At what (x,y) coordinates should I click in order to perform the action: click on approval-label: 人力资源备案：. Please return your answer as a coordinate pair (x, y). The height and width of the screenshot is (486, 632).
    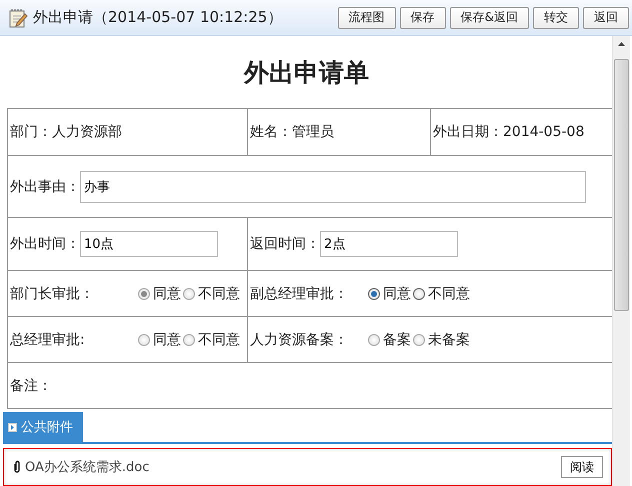
    Looking at the image, I should click on (299, 339).